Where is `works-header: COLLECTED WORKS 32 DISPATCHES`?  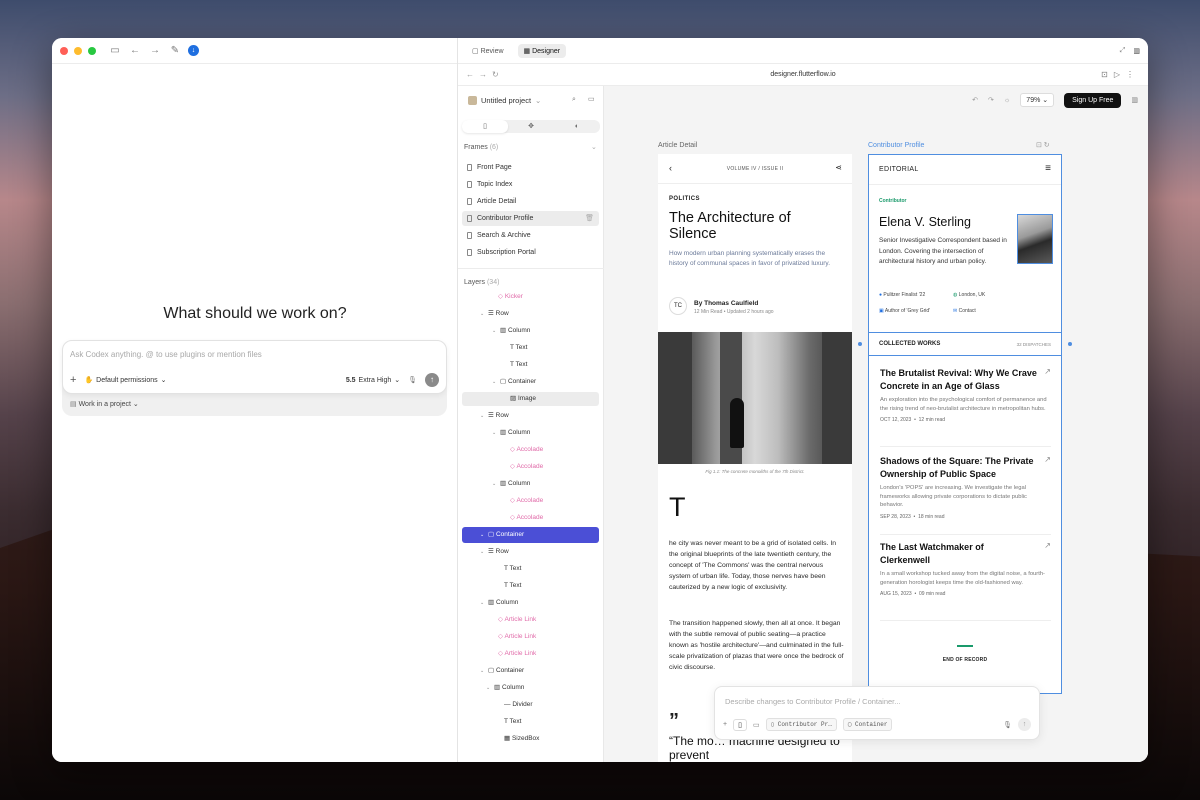 works-header: COLLECTED WORKS 32 DISPATCHES is located at coordinates (965, 344).